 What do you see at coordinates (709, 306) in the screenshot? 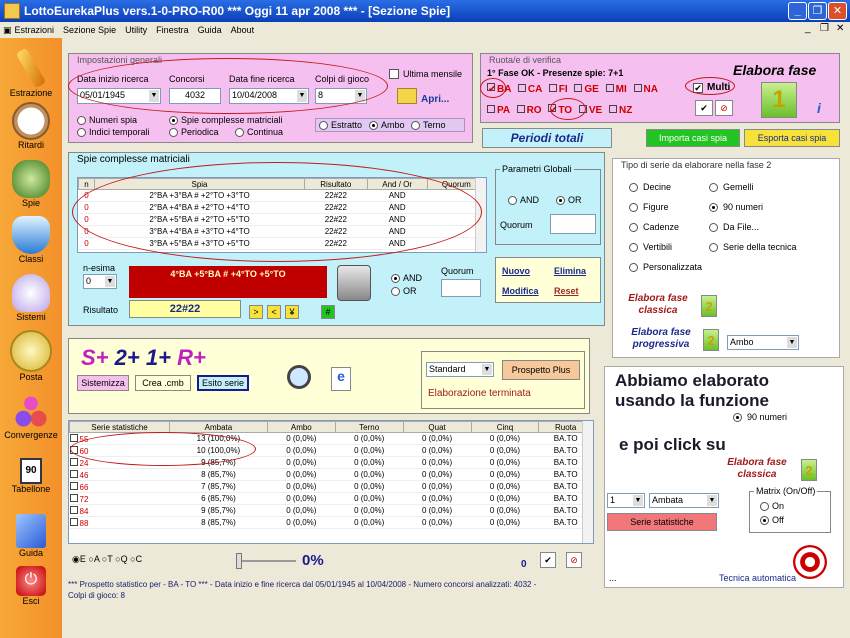
I see `elabora-classica-button: 2` at bounding box center [709, 306].